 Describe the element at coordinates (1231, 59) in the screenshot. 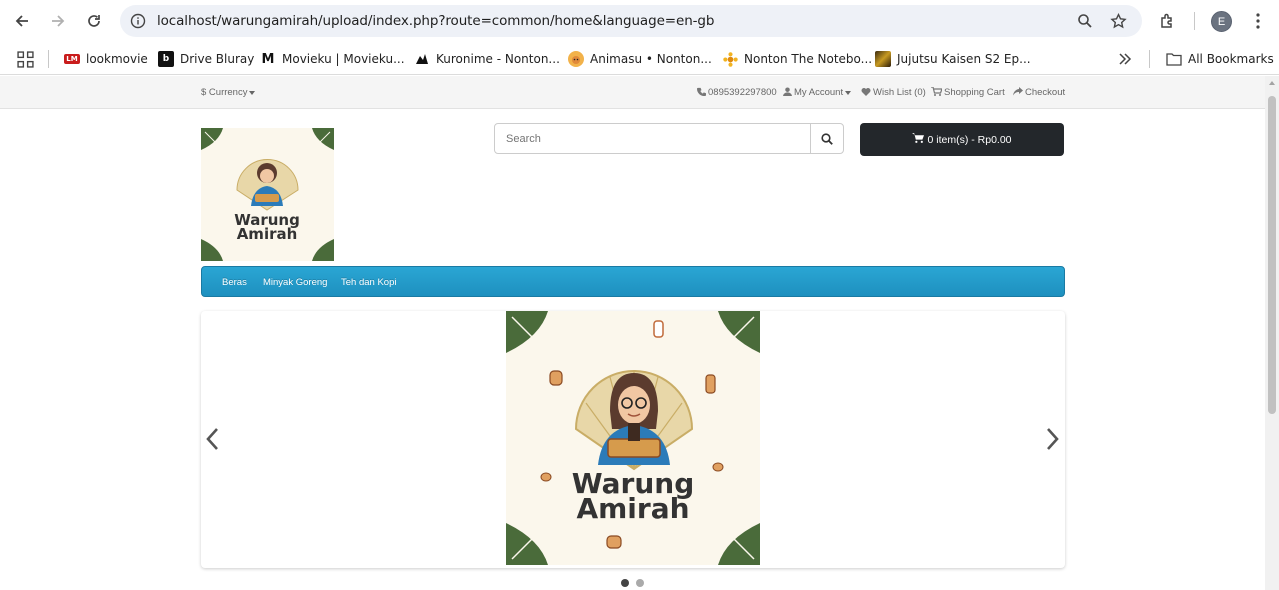

I see `all-bookmarks-label: All Bookmarks` at that location.